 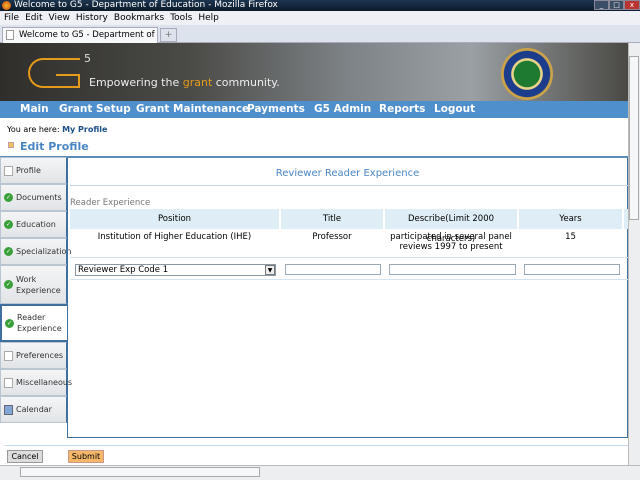 I want to click on cell-years: 15, so click(x=570, y=237).